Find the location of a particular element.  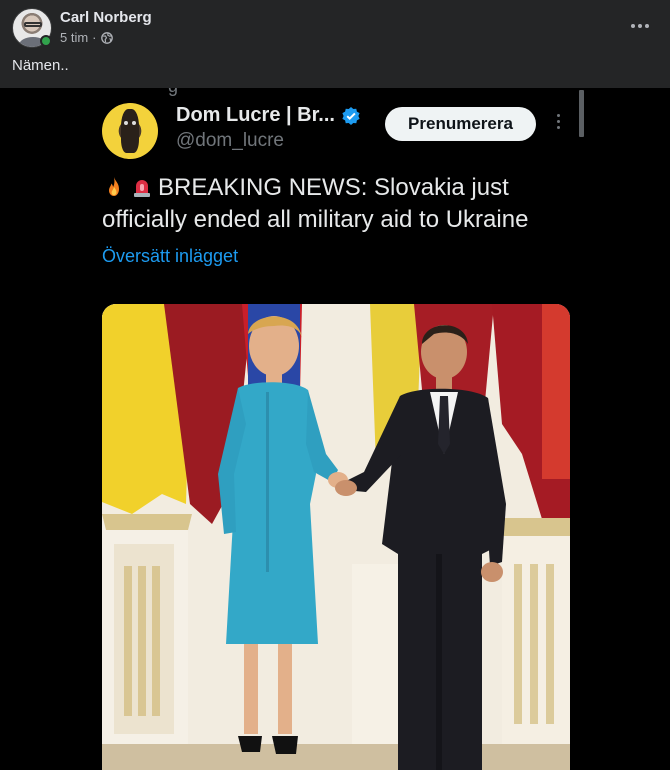

online-status-dot is located at coordinates (46, 41).